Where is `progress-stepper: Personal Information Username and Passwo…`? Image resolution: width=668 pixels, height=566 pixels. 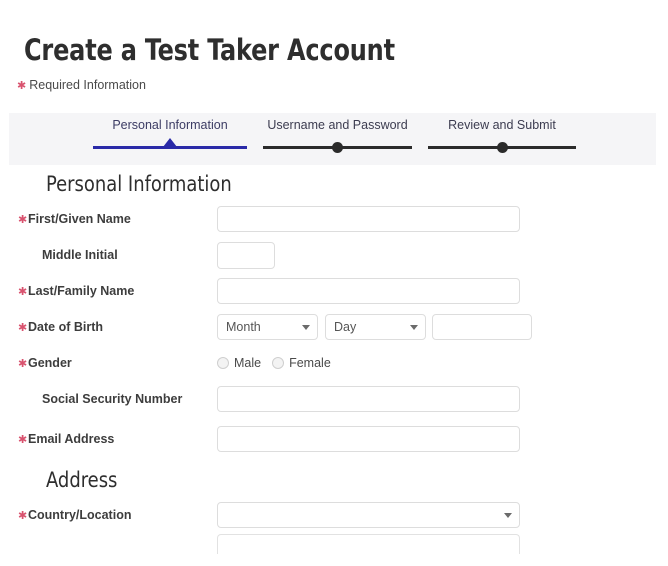
progress-stepper: Personal Information Username and Passwo… is located at coordinates (332, 139).